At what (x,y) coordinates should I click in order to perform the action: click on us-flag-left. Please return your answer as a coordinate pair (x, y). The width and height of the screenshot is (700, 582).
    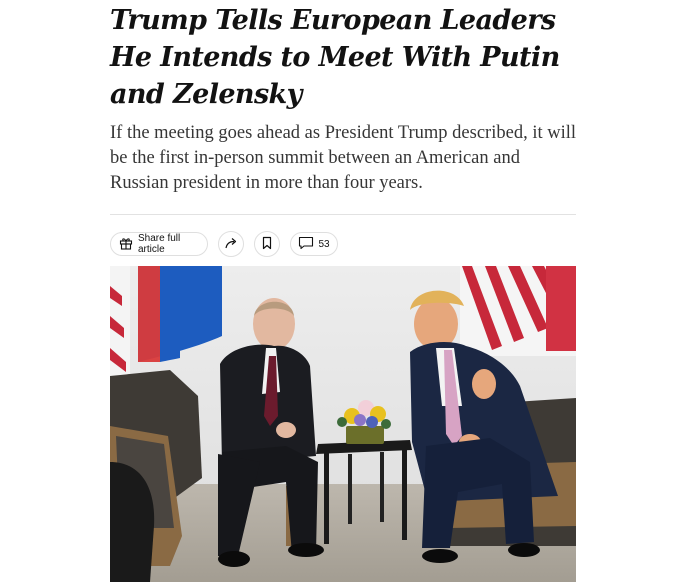
    Looking at the image, I should click on (120, 321).